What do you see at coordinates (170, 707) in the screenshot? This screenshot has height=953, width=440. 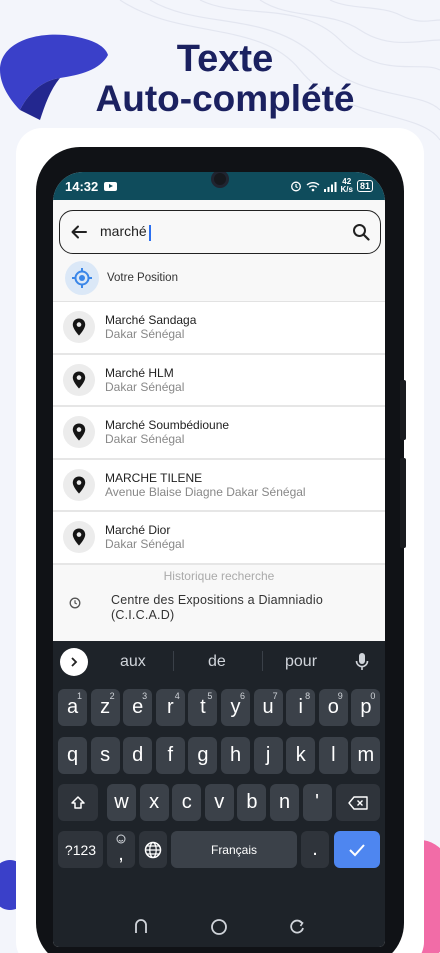 I see `key-r1-3: r4` at bounding box center [170, 707].